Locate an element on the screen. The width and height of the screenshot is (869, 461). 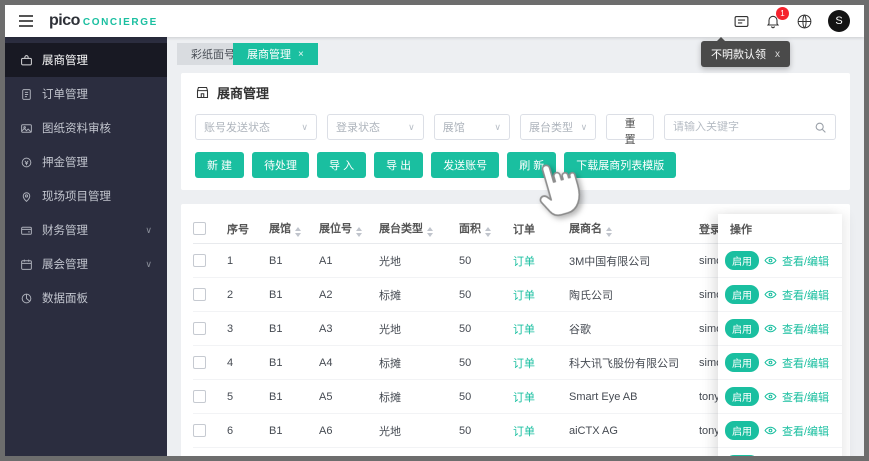
search-box is located at coordinates (750, 127).